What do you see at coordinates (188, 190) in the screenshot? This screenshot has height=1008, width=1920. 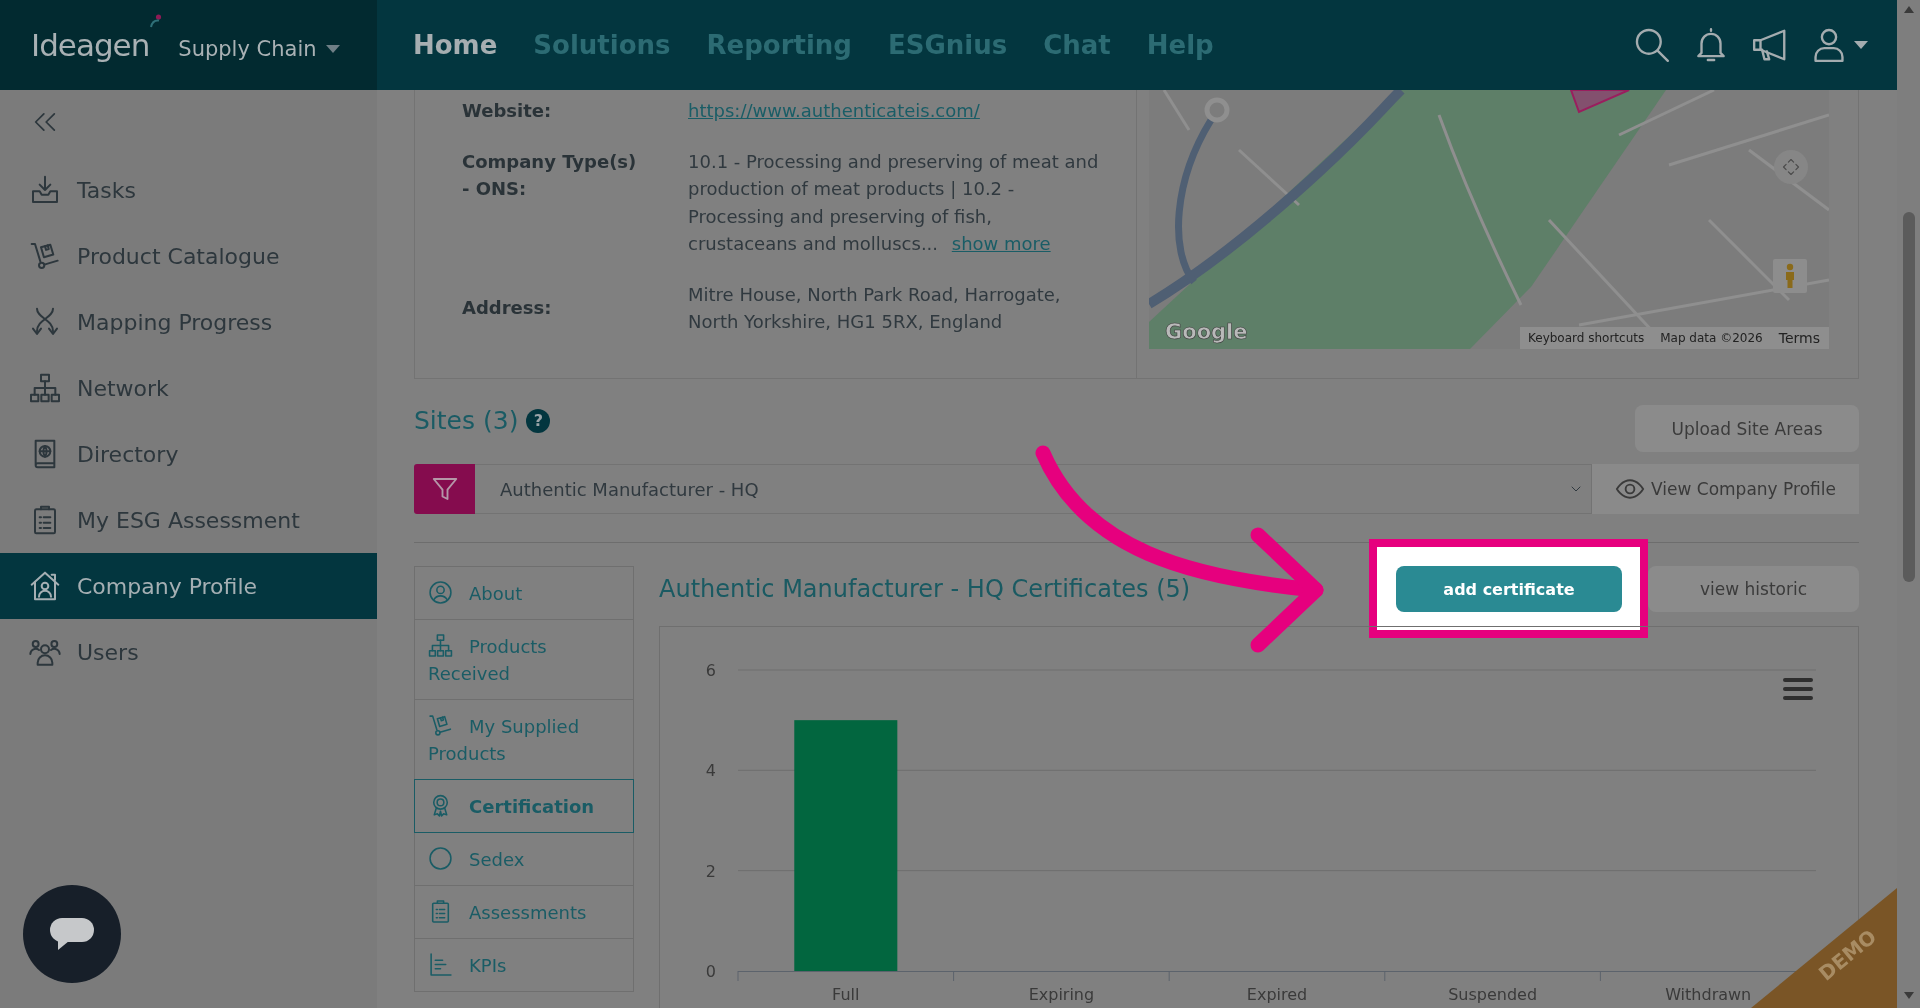 I see `sidebar-item: Tasks` at bounding box center [188, 190].